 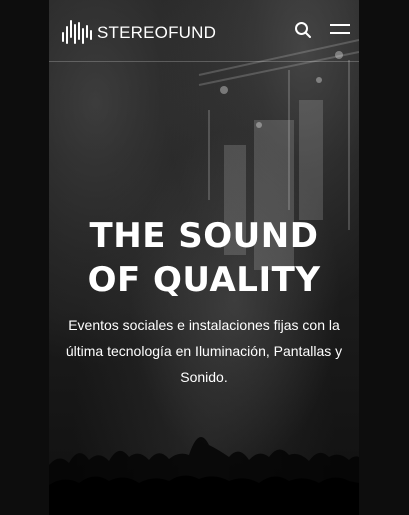 What do you see at coordinates (204, 236) in the screenshot?
I see `hero-title-line-1: THE SOUND` at bounding box center [204, 236].